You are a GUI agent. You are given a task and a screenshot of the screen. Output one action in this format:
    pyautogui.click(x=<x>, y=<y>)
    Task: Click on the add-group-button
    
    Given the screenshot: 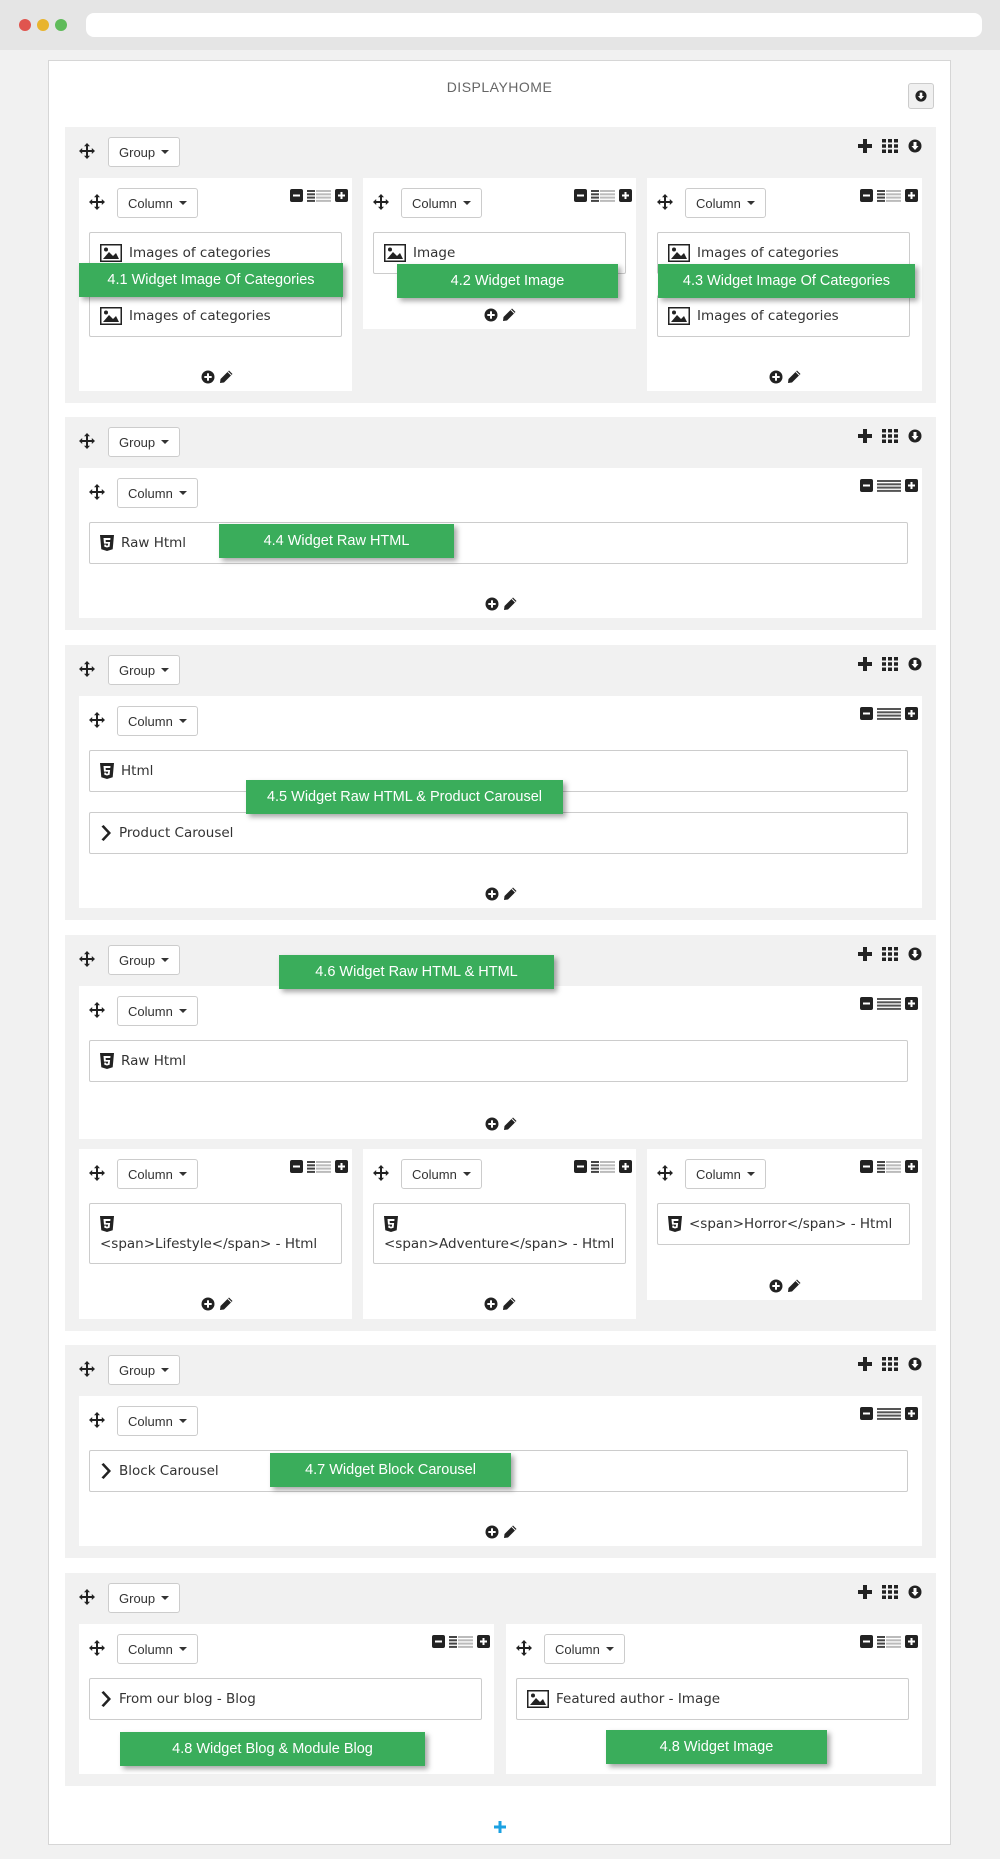 What is the action you would take?
    pyautogui.click(x=499, y=1827)
    